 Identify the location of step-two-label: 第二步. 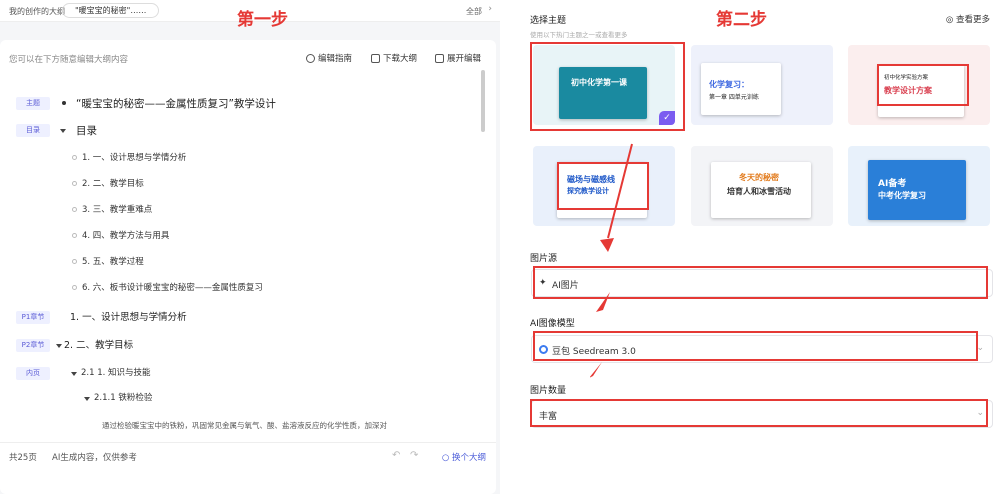
(741, 20).